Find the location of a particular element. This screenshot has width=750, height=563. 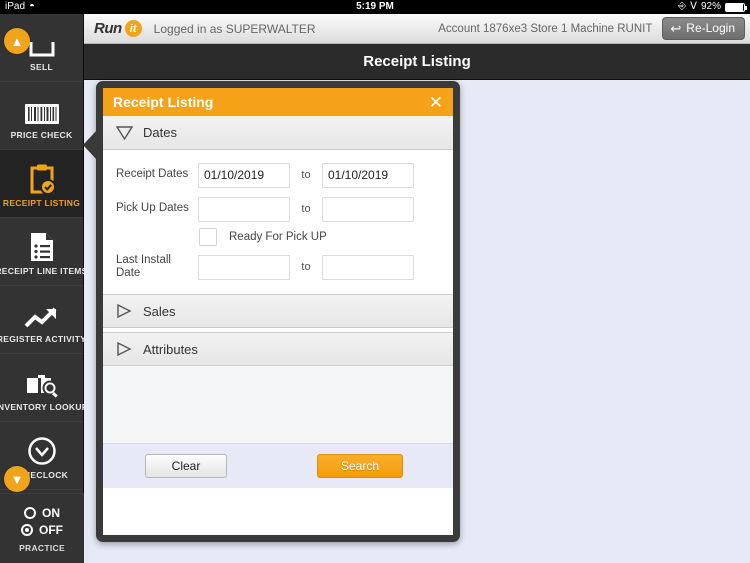

battery-percent: 92% is located at coordinates (710, 6).